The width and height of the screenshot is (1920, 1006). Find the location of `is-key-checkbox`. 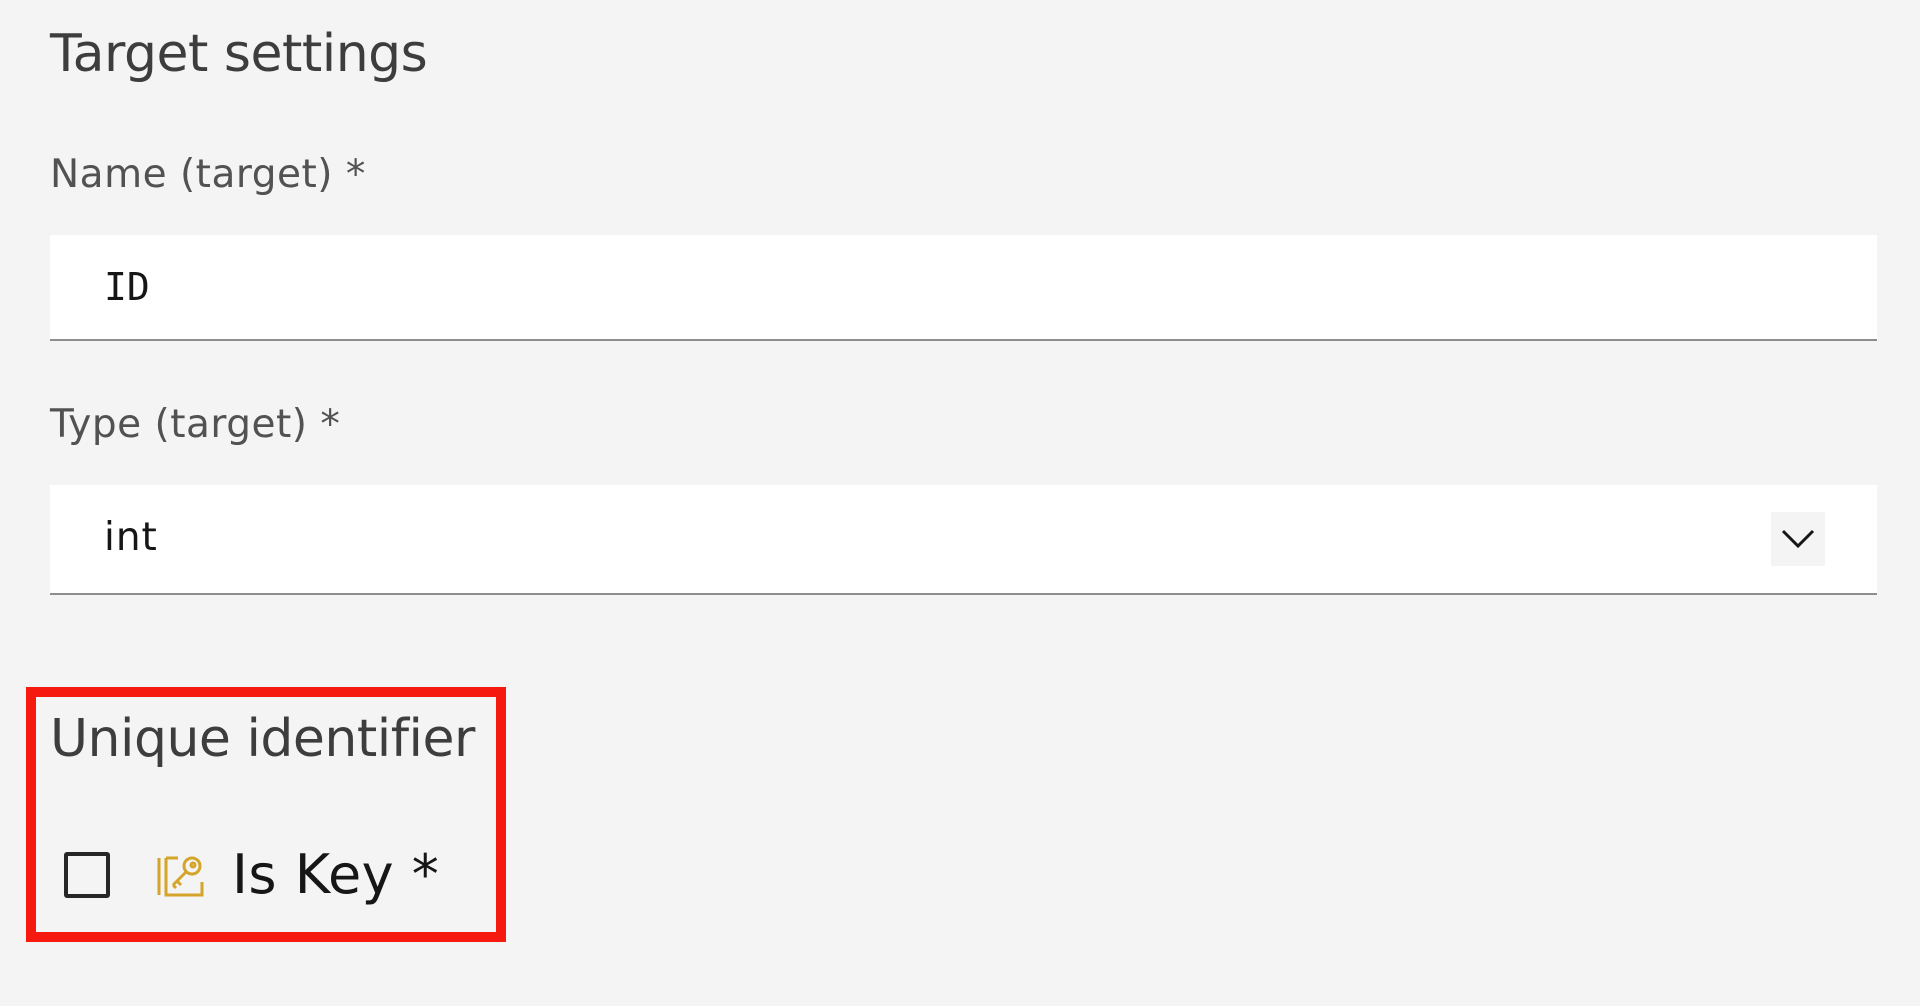

is-key-checkbox is located at coordinates (87, 875).